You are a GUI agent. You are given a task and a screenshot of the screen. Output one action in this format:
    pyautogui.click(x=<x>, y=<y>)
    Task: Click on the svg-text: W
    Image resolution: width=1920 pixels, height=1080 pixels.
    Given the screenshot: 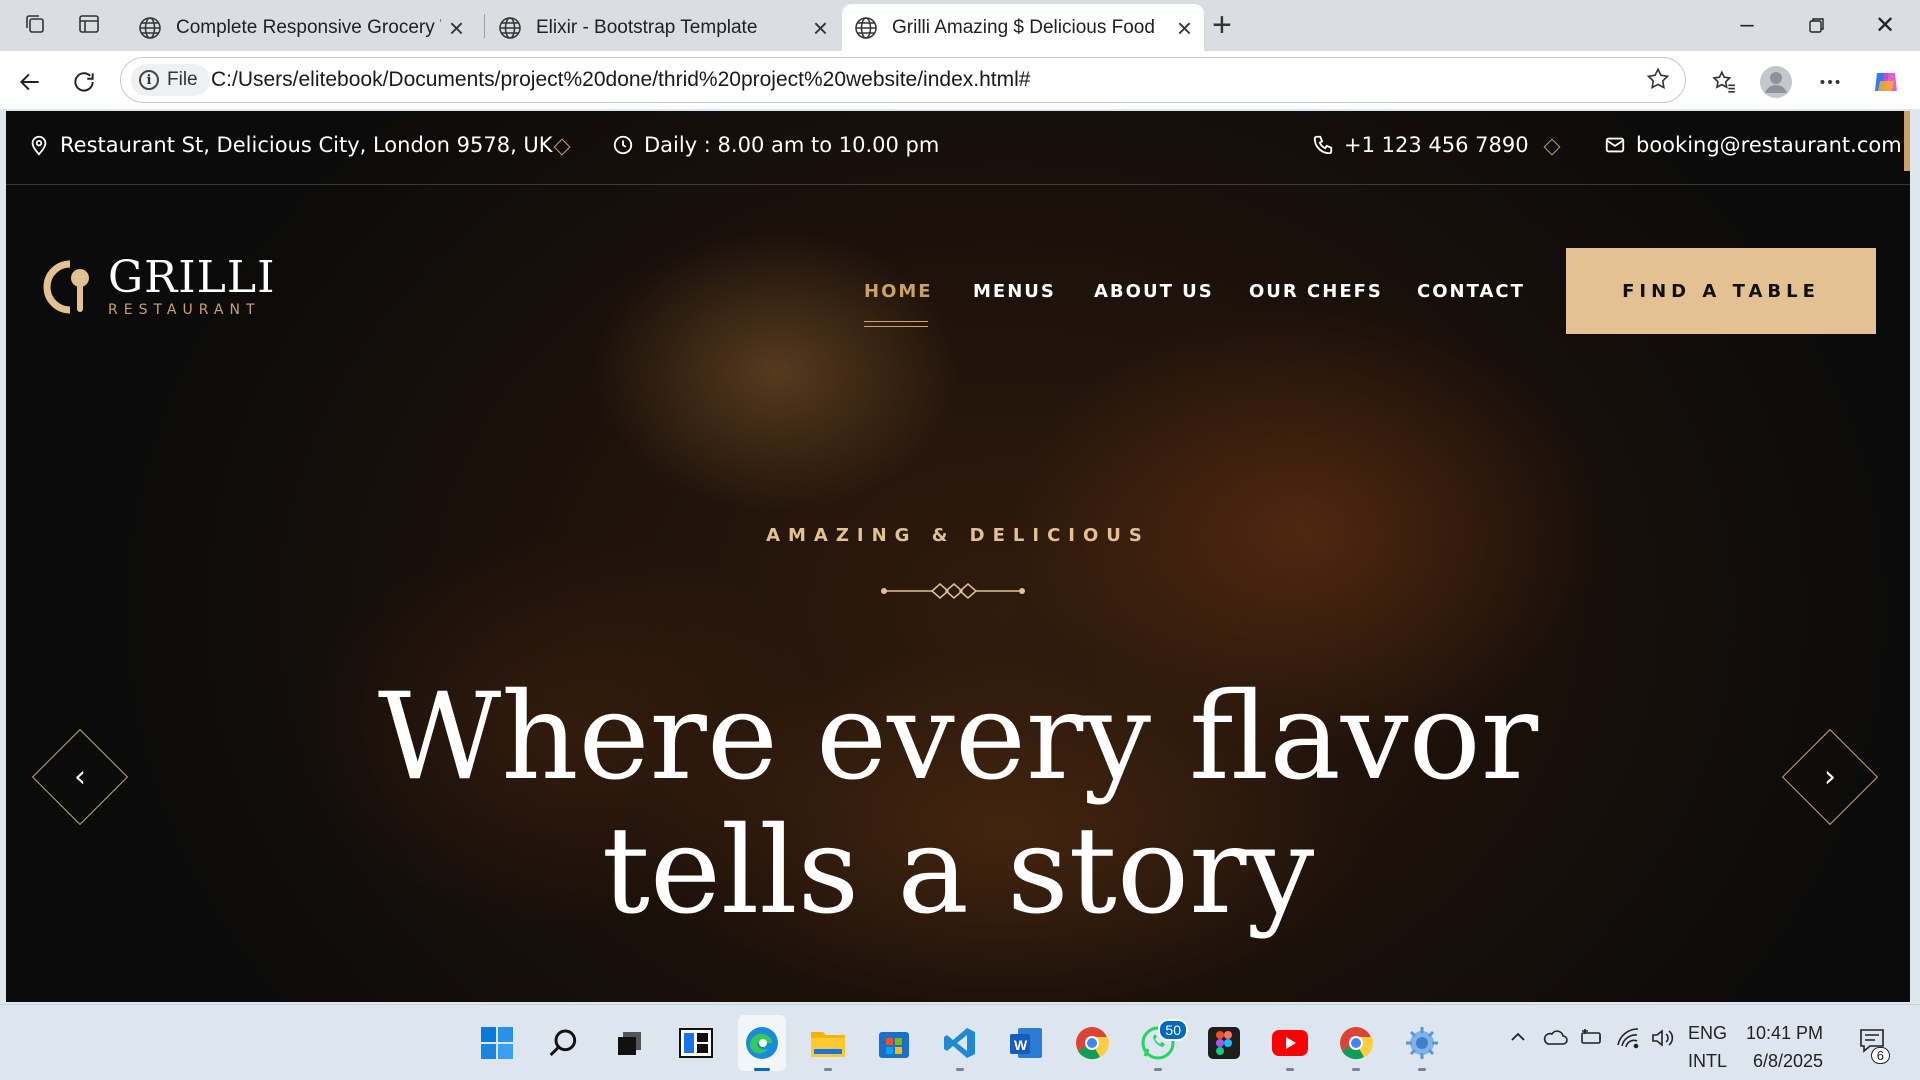 What is the action you would take?
    pyautogui.click(x=1021, y=1045)
    